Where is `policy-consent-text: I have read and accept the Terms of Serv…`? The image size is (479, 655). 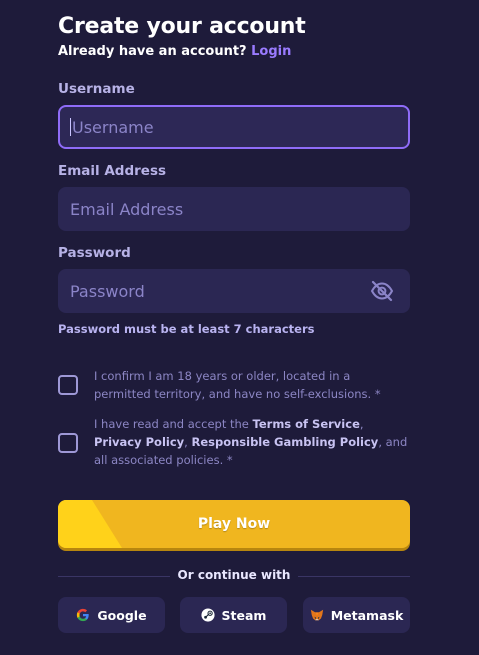
policy-consent-text: I have read and accept the Terms of Serv… is located at coordinates (252, 442).